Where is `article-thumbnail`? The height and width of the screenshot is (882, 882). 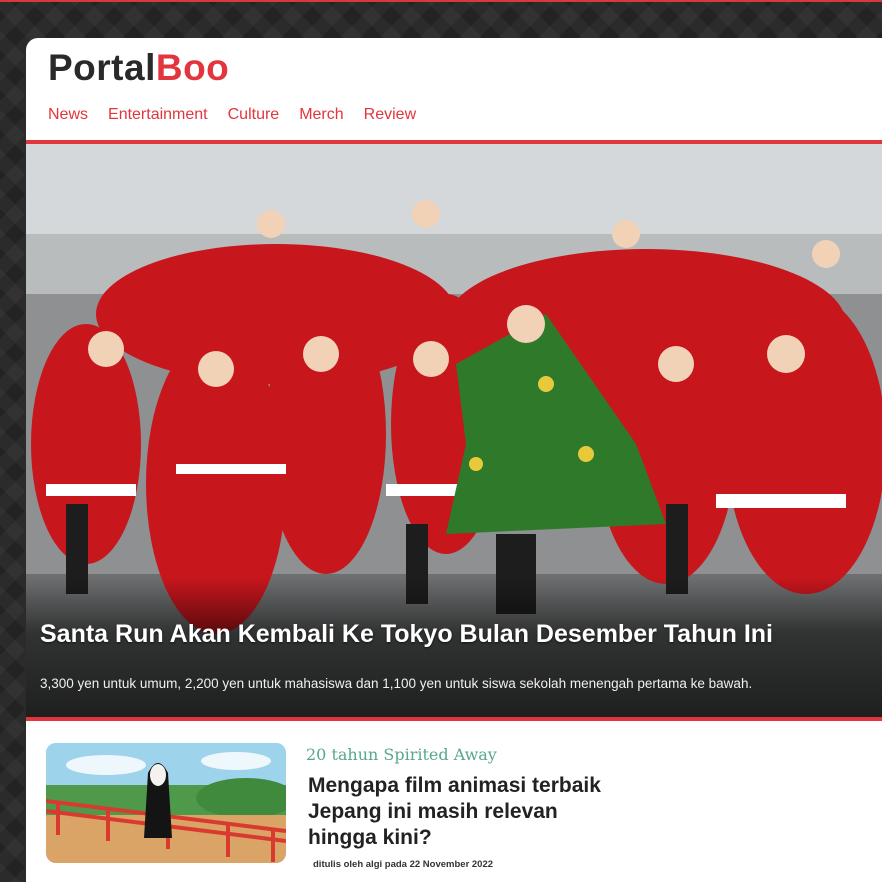
article-thumbnail is located at coordinates (166, 803).